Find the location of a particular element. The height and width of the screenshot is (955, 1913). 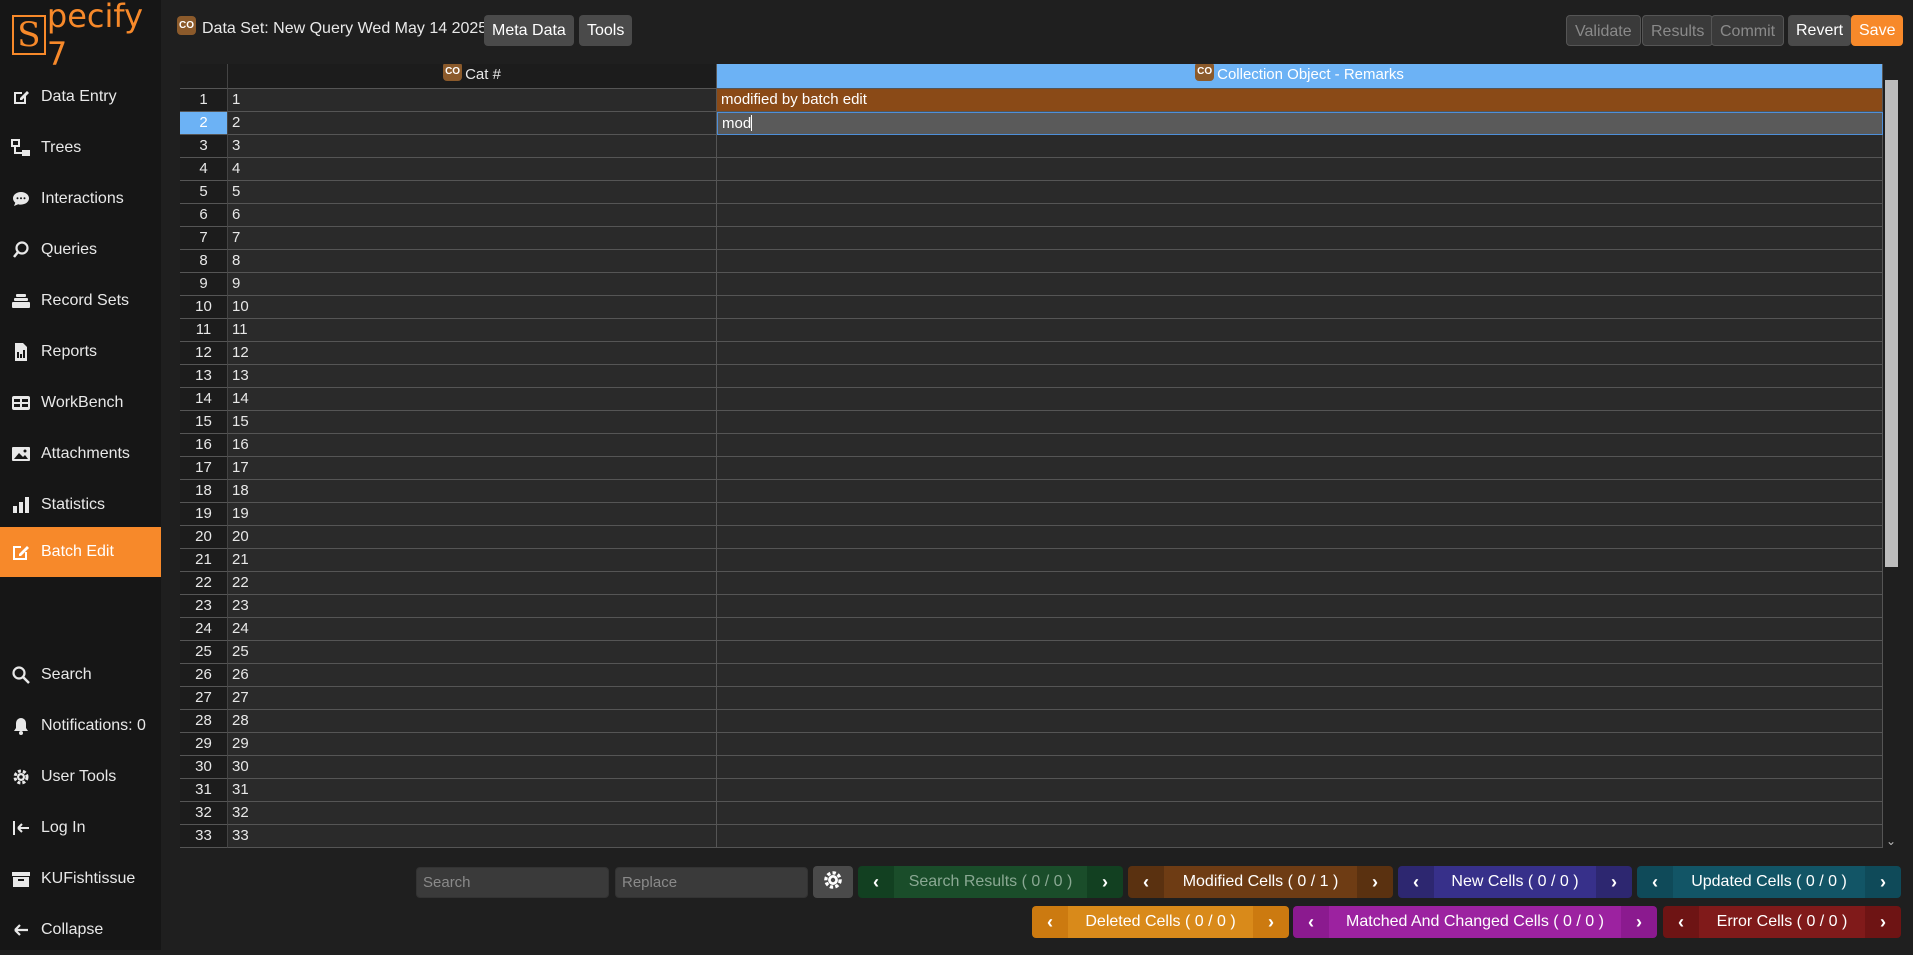

cat-number-cell: 21 is located at coordinates (472, 560).